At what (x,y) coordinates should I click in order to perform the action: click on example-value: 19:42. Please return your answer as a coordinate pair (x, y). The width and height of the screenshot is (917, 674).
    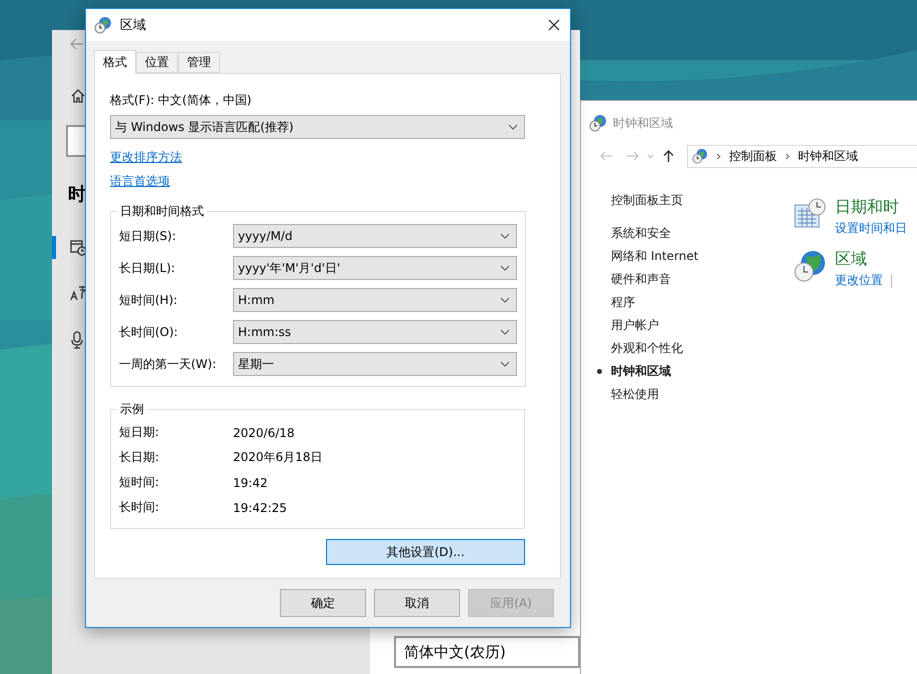
    Looking at the image, I should click on (250, 483).